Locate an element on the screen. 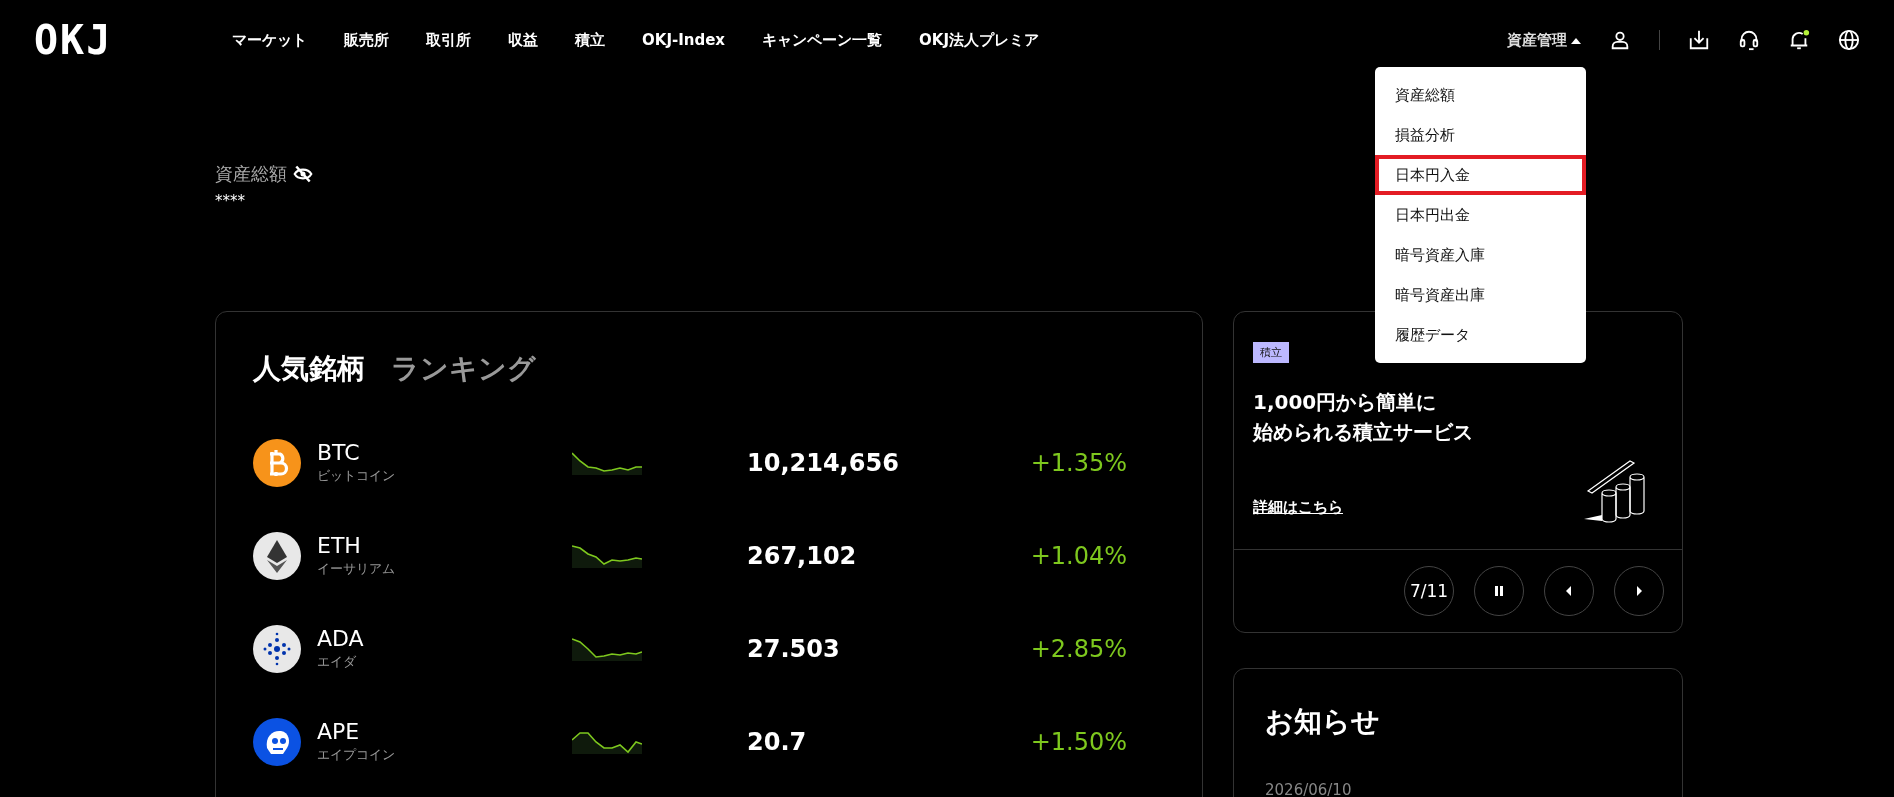 The image size is (1894, 797). logo: OKJ is located at coordinates (109, 40).